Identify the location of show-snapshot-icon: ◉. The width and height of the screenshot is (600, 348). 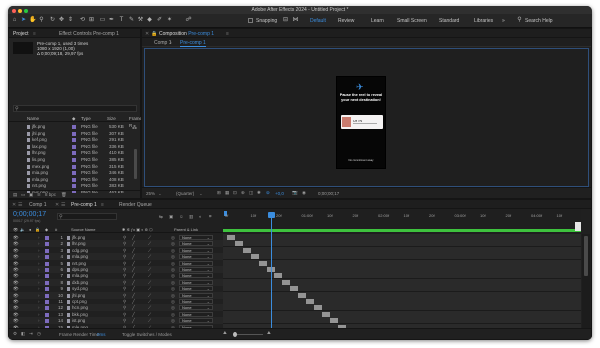
(304, 193).